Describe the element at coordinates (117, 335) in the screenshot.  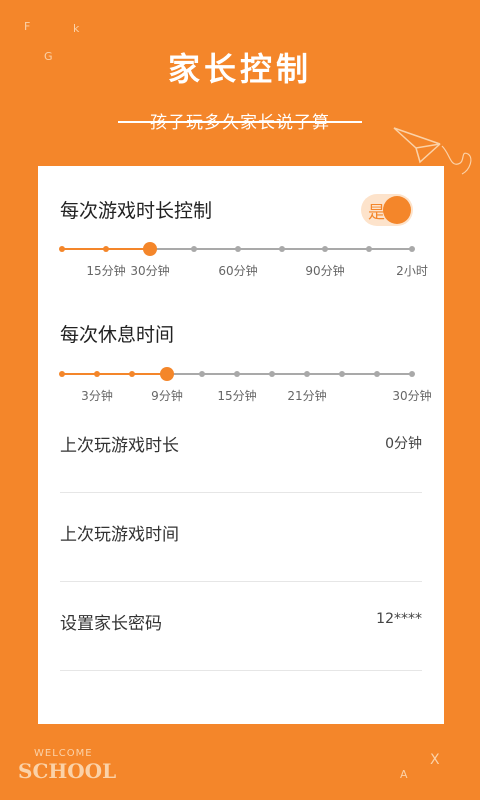
I see `rest-time-title: 每次休息时间` at that location.